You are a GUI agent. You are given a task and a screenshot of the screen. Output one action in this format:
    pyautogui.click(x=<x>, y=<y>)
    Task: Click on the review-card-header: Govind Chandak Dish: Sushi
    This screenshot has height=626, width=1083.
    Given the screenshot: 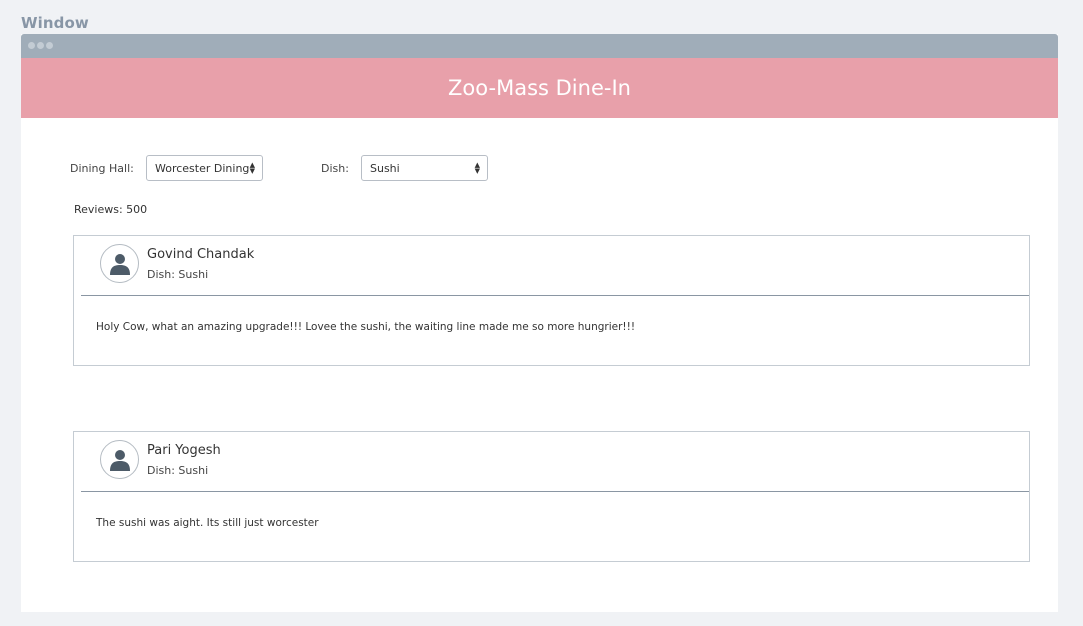 What is the action you would take?
    pyautogui.click(x=551, y=266)
    